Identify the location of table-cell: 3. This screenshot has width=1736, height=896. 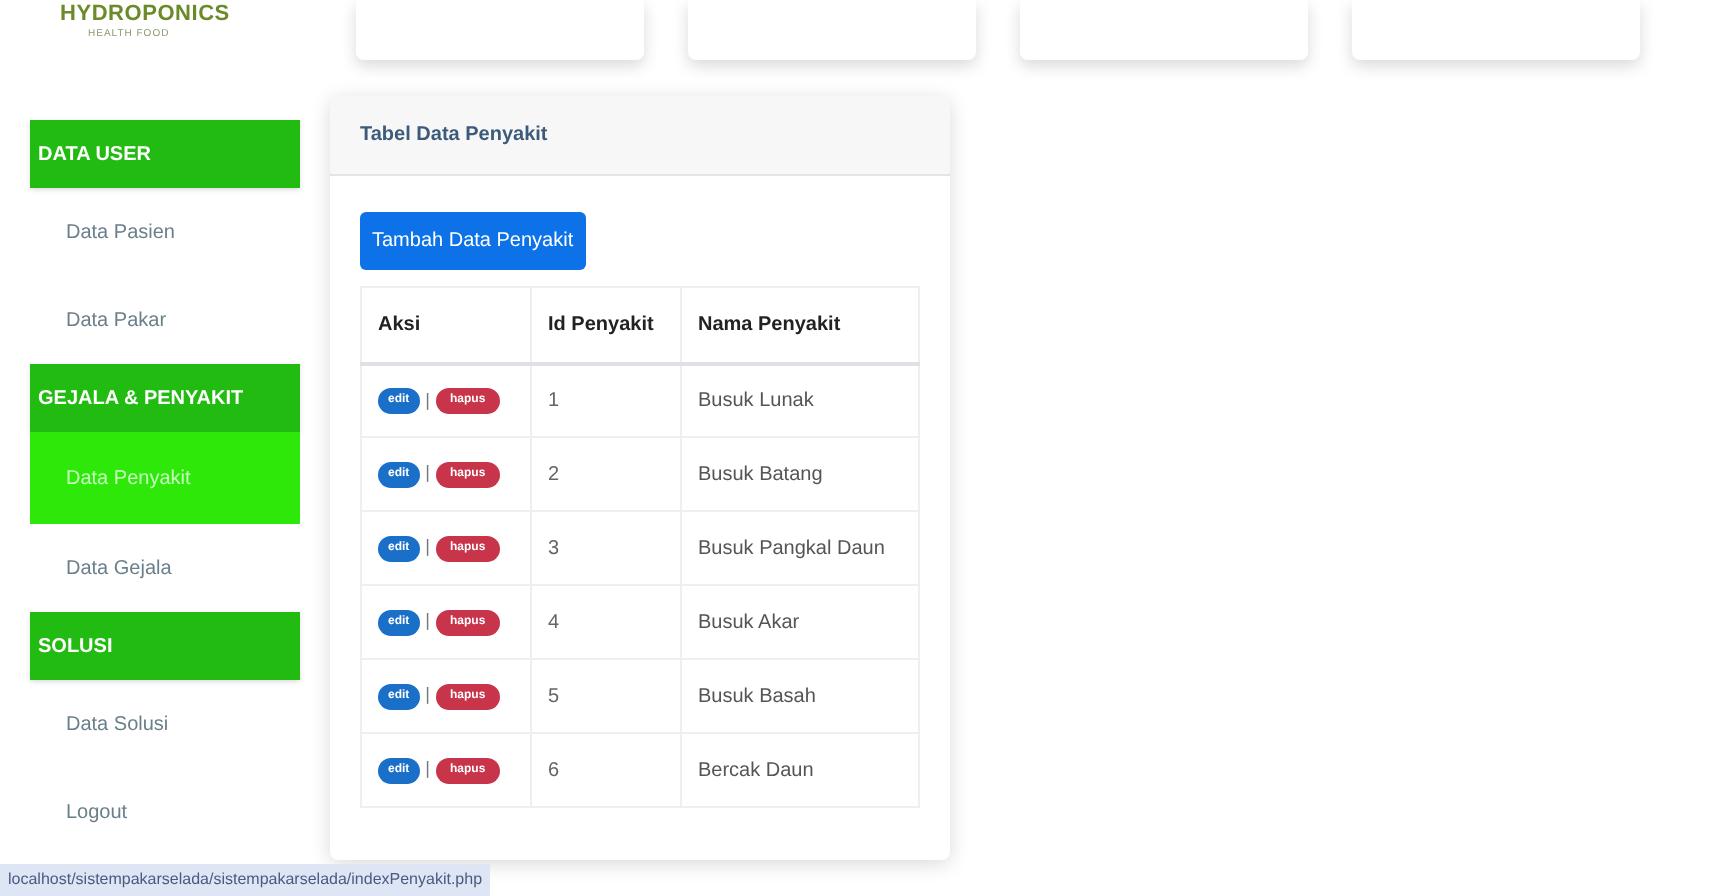
(554, 548).